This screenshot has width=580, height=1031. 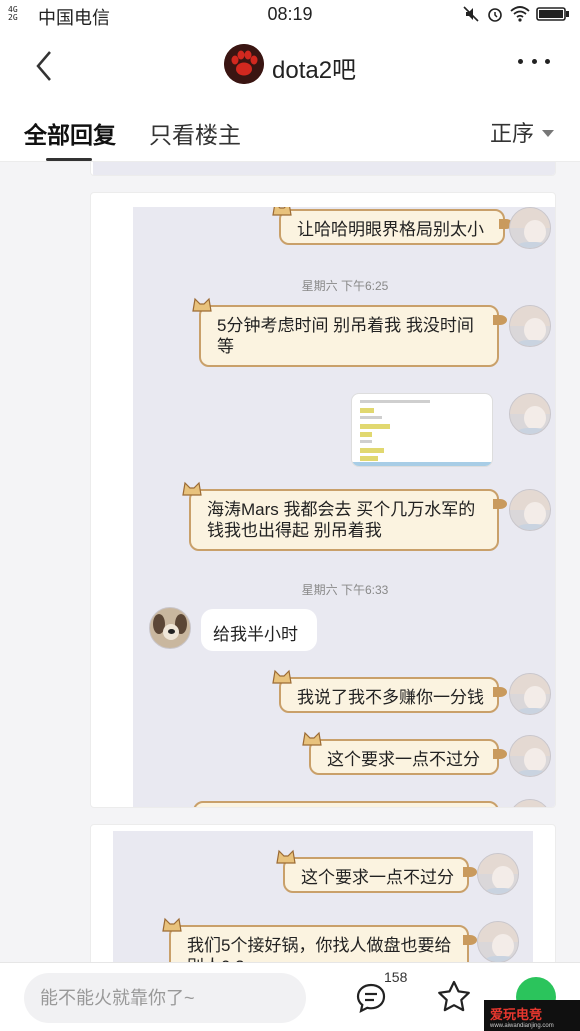 What do you see at coordinates (341, 520) in the screenshot?
I see `message-text: 海涛Mars 我都会去 买个几万水军的钱我也出得起 别吊着我` at bounding box center [341, 520].